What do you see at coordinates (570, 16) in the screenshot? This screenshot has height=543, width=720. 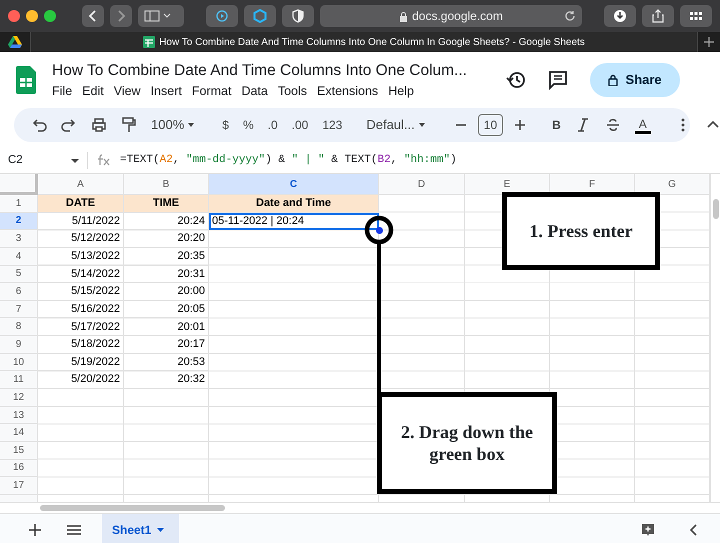 I see `reload-icon` at bounding box center [570, 16].